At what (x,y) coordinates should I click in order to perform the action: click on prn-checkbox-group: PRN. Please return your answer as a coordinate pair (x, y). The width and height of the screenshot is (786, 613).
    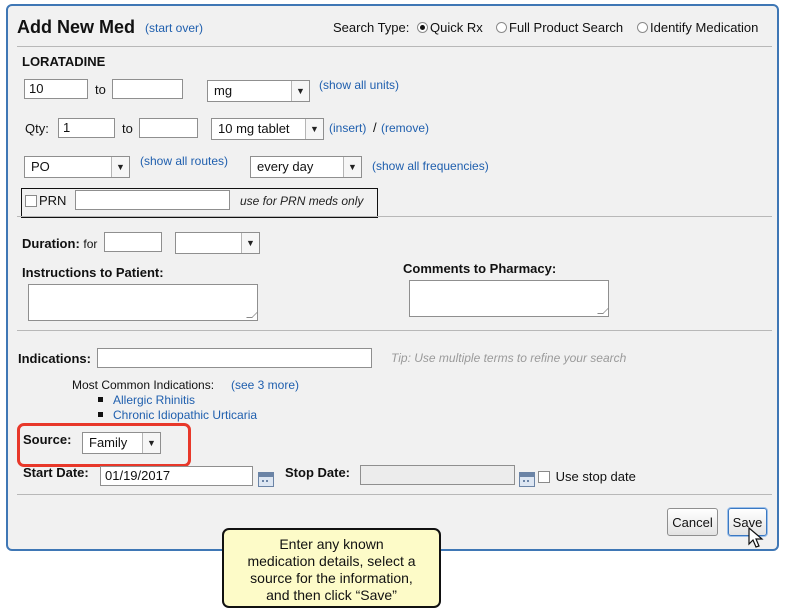
    Looking at the image, I should click on (45, 200).